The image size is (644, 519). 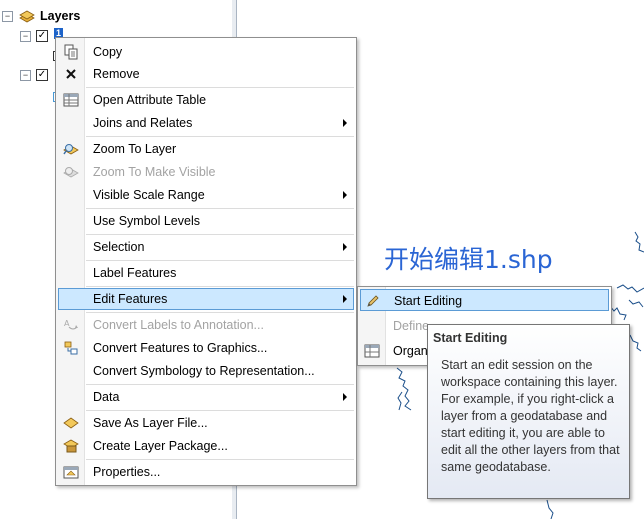 What do you see at coordinates (71, 423) in the screenshot?
I see `layer-file-icon` at bounding box center [71, 423].